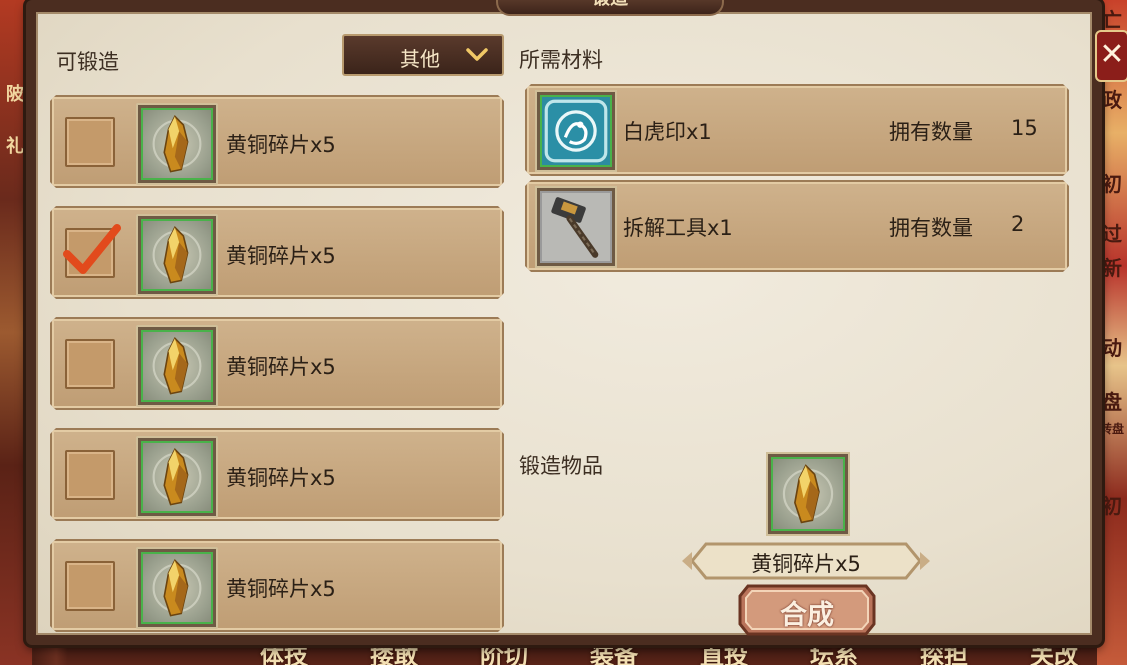  I want to click on right-side-text: 新, so click(1112, 268).